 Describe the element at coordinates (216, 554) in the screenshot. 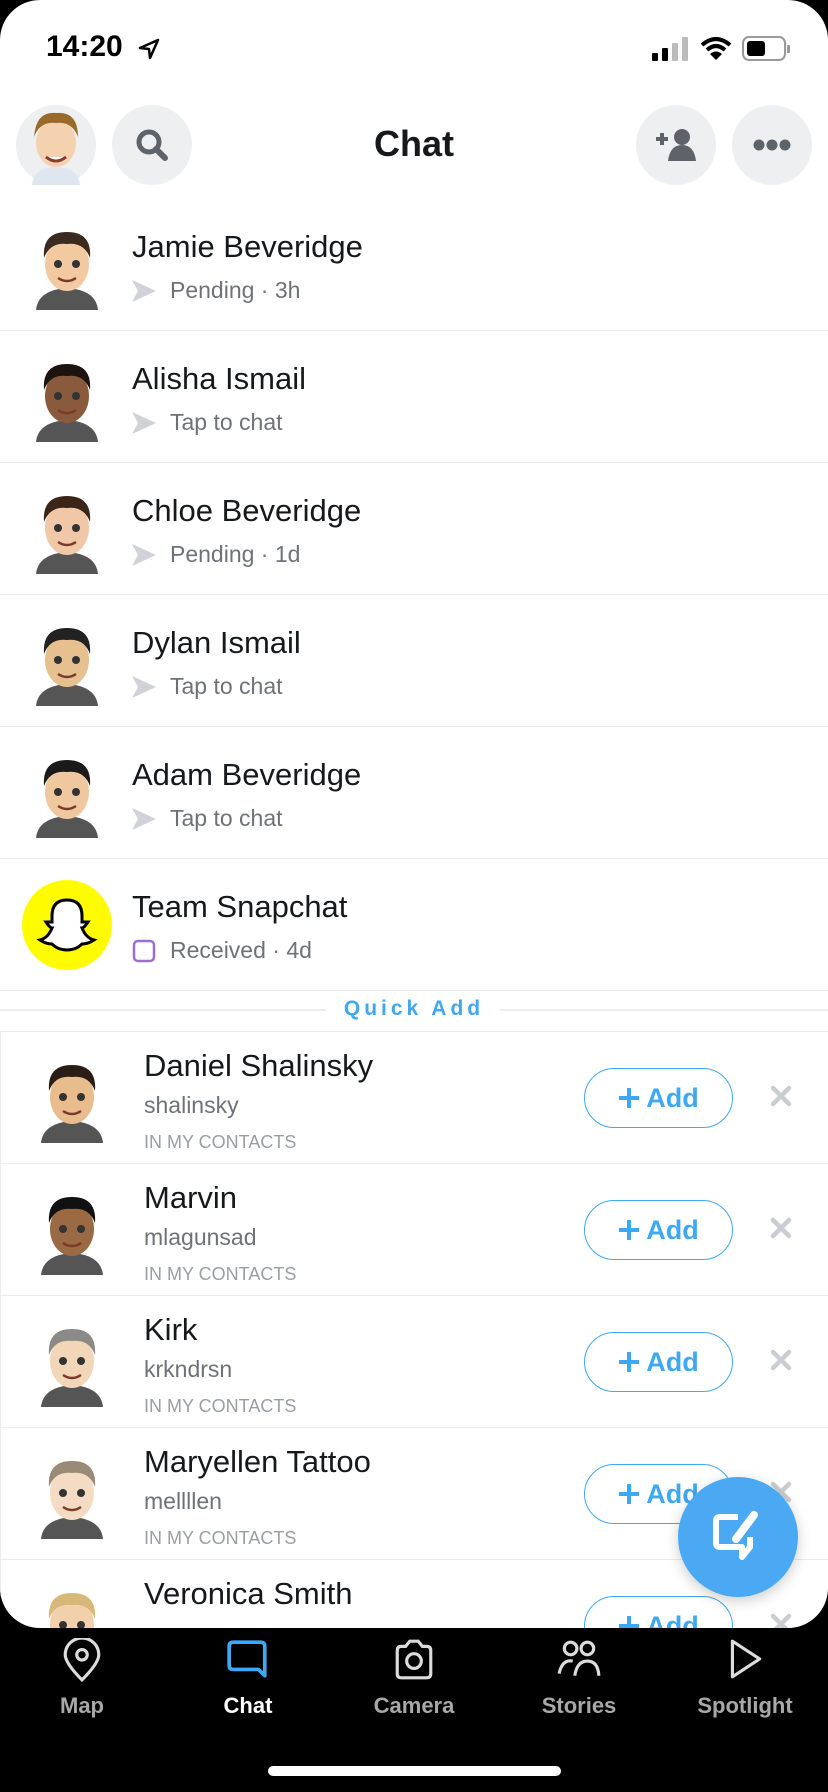

I see `chat-status: Pending · 1d` at that location.